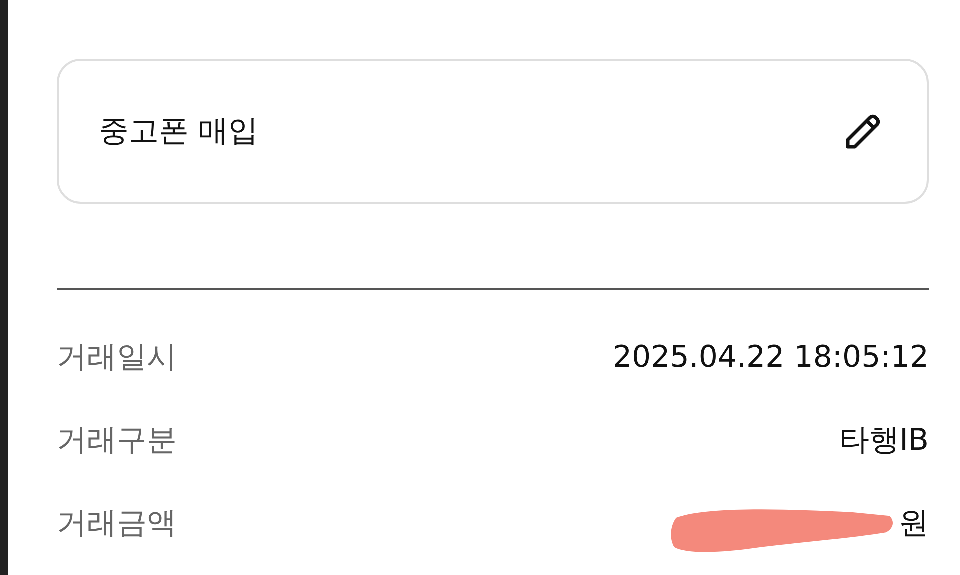 The width and height of the screenshot is (960, 575). Describe the element at coordinates (770, 357) in the screenshot. I see `detail-value: 2025.04.22 18:05:12` at that location.